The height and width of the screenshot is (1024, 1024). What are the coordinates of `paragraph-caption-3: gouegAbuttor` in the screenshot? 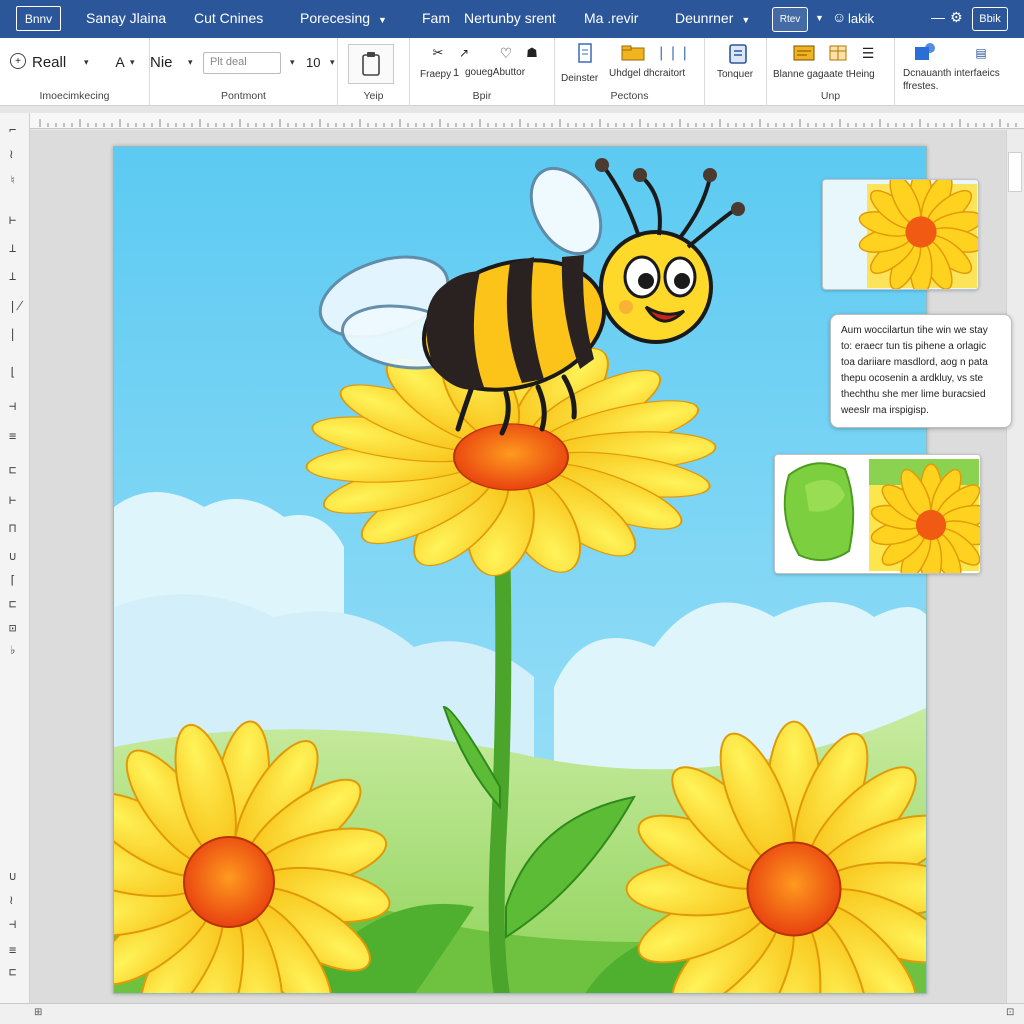 It's located at (495, 72).